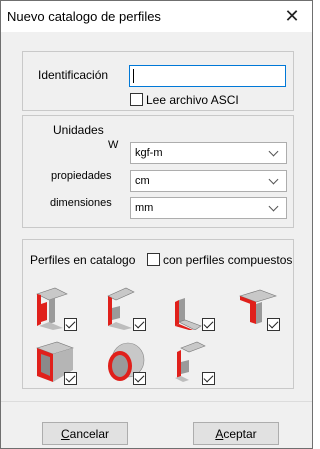 This screenshot has width=320, height=449. Describe the element at coordinates (227, 260) in the screenshot. I see `composite-profiles-label: con perfiles compuestos` at that location.